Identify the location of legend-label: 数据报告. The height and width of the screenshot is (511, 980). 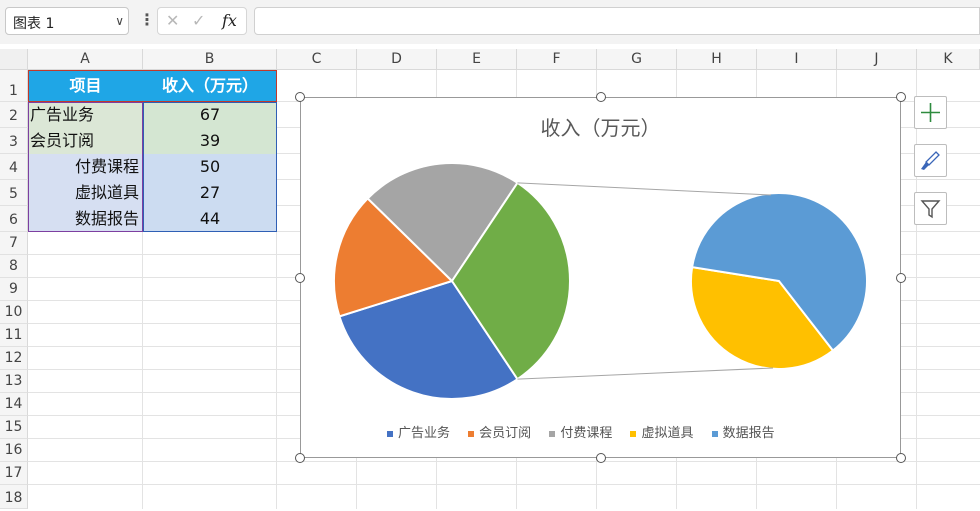
(748, 433).